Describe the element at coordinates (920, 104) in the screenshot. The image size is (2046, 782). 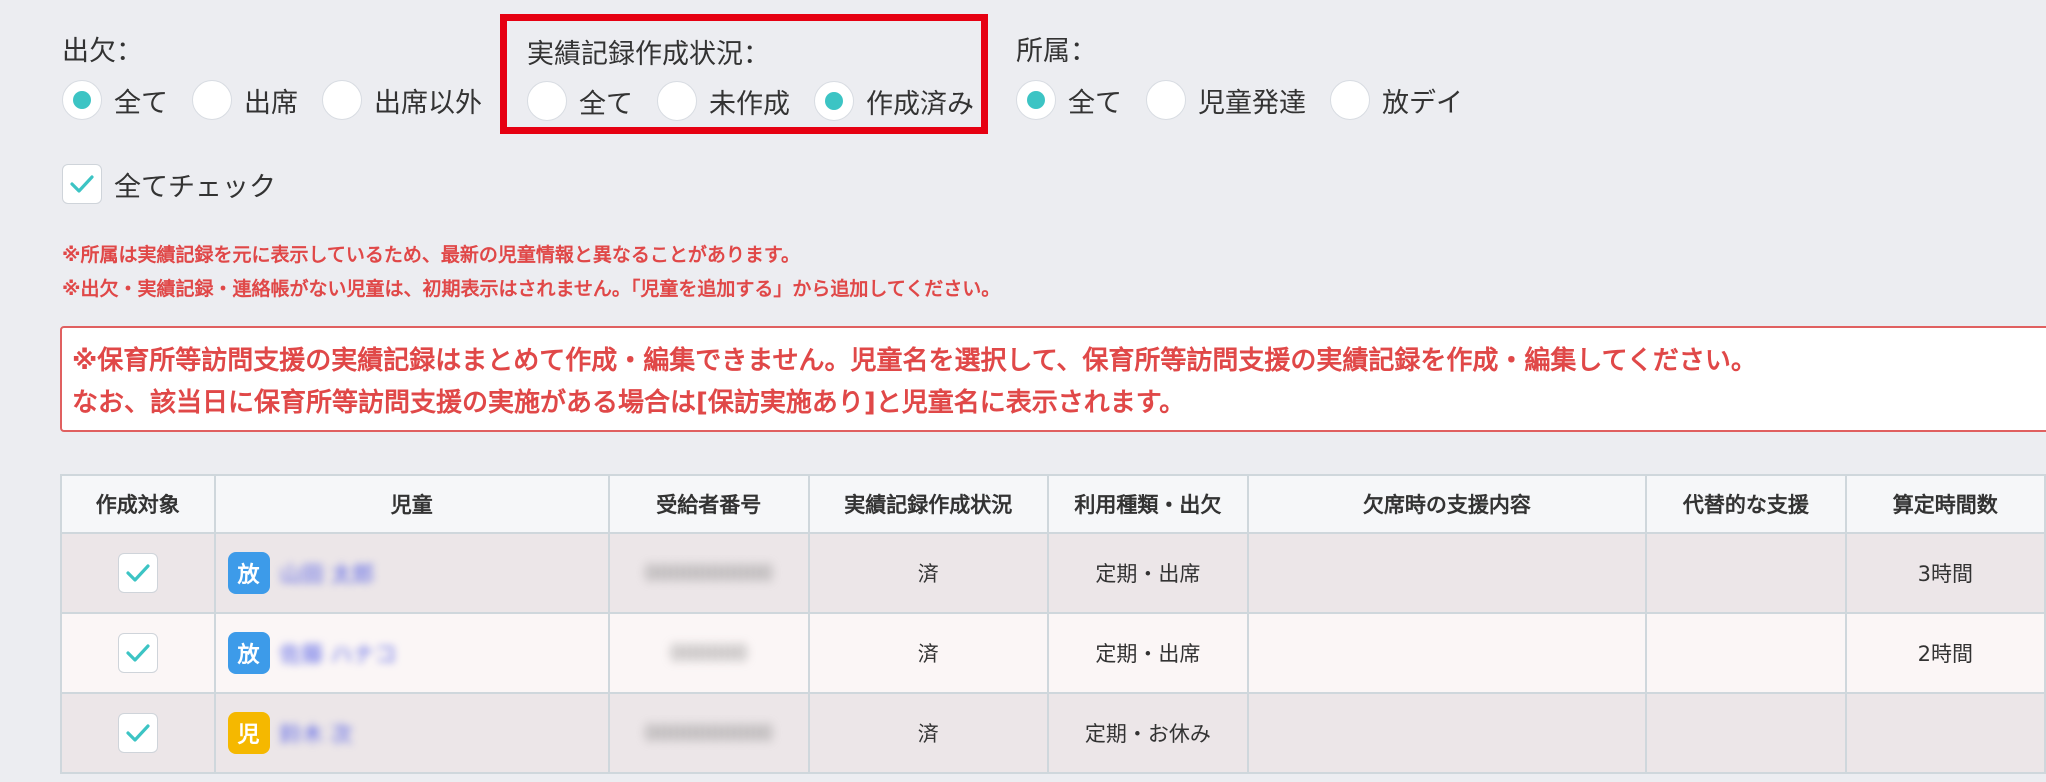
I see `radio-label: 作成済み` at that location.